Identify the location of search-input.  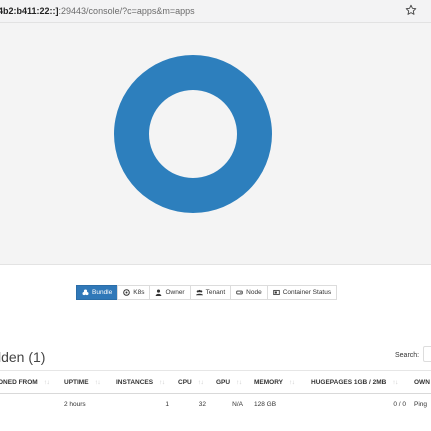
(427, 354).